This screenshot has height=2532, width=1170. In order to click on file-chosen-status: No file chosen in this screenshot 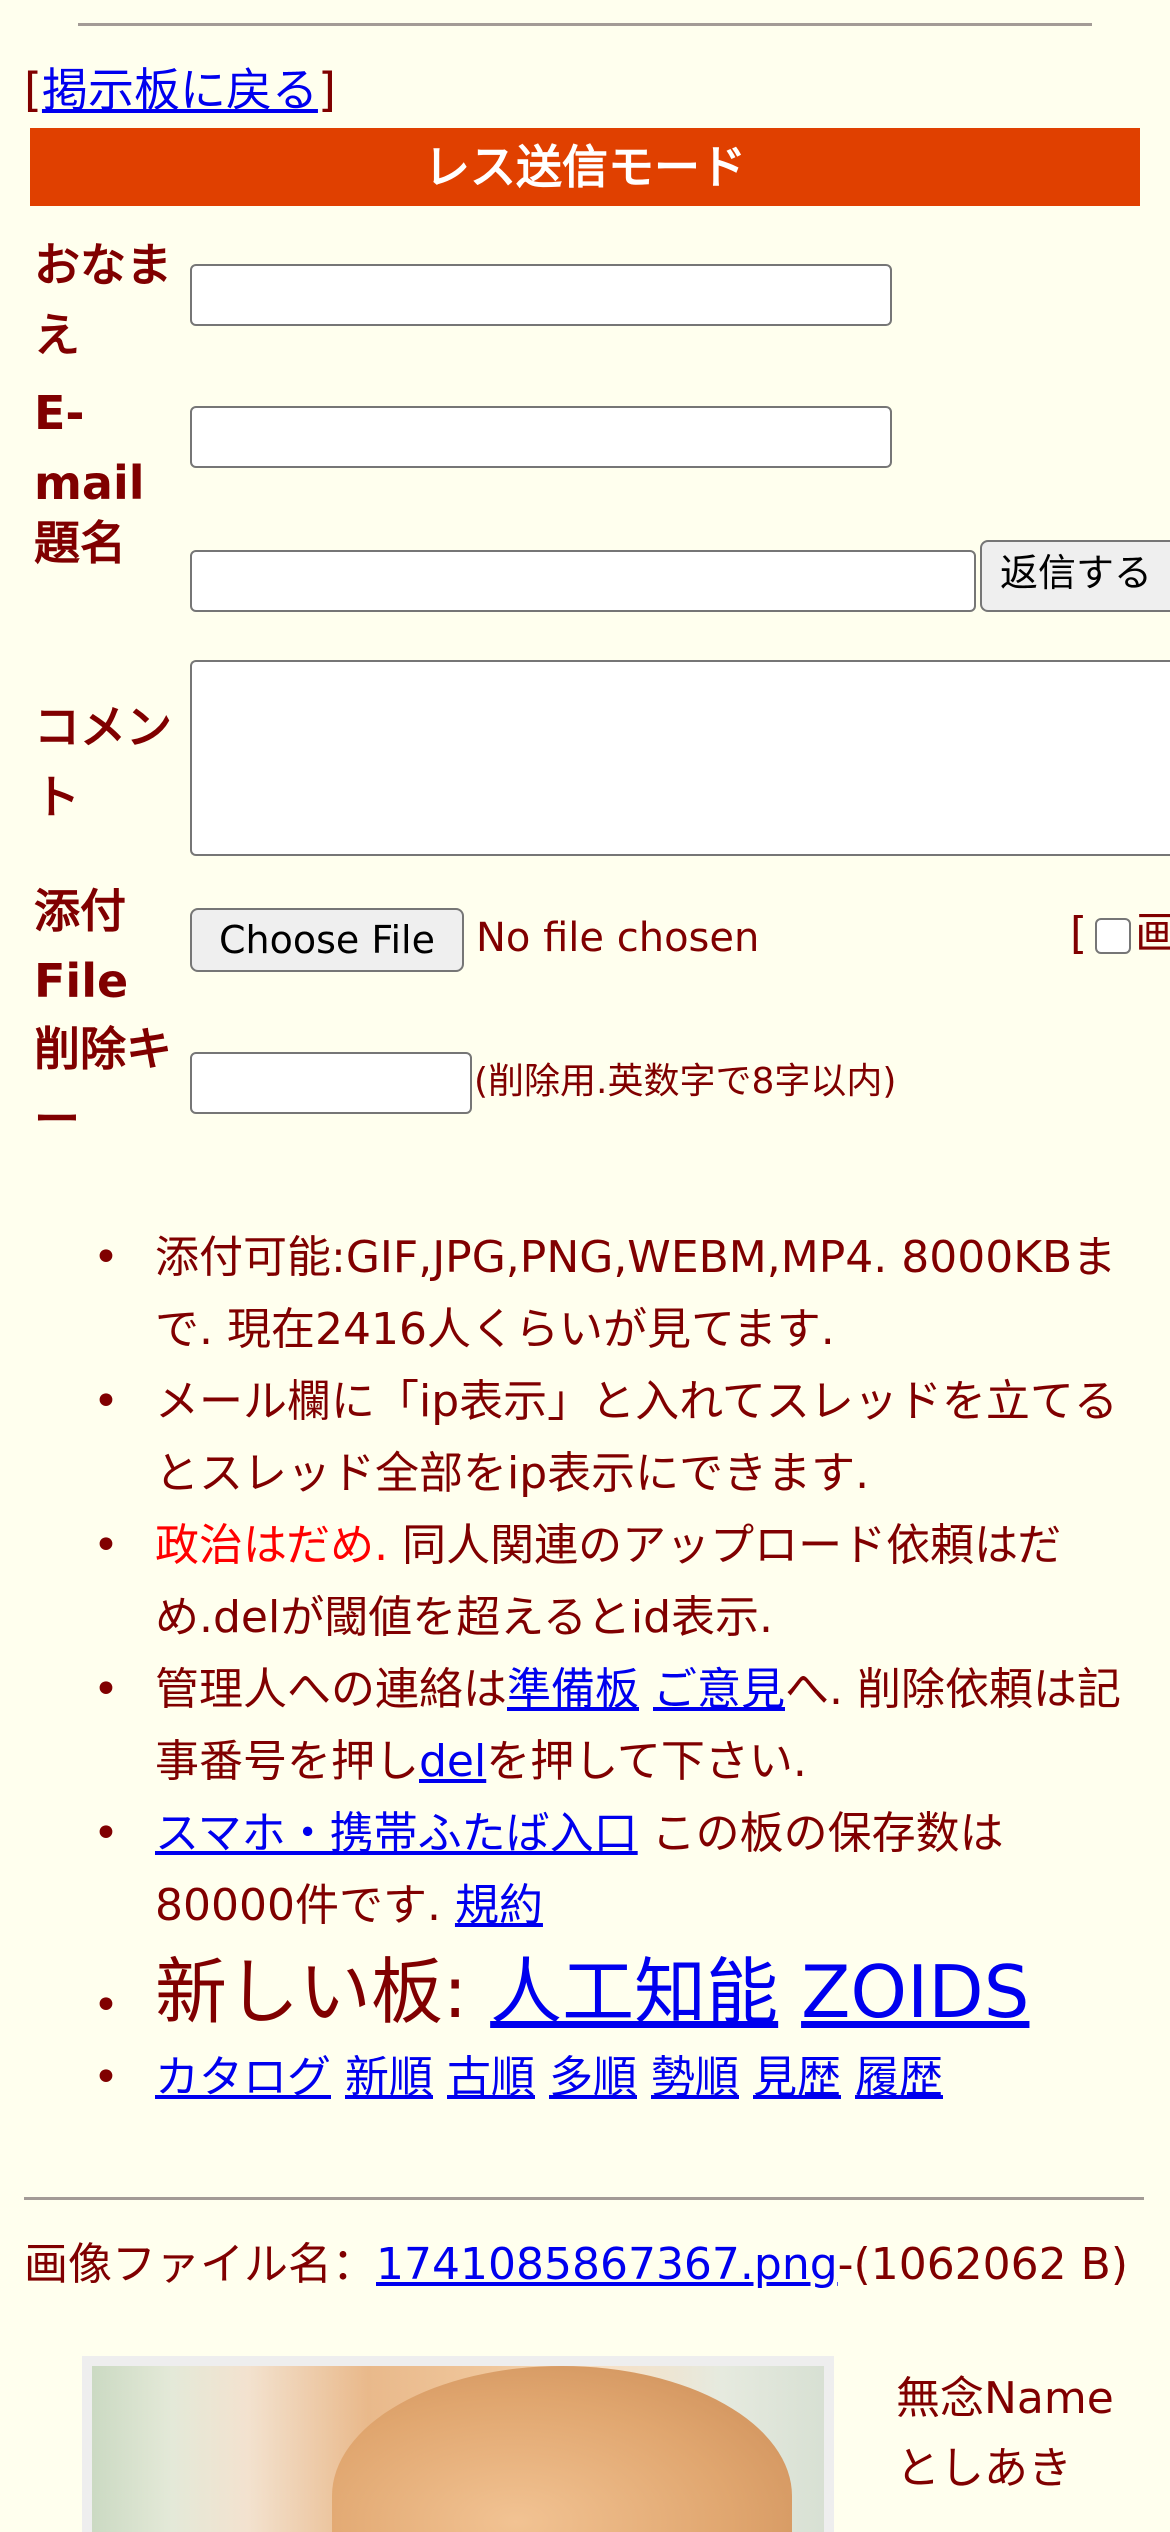, I will do `click(618, 938)`.